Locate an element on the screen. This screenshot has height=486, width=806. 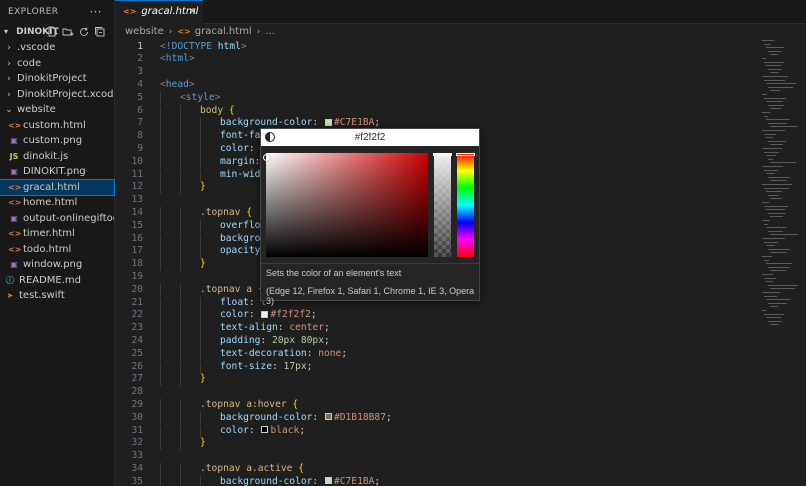
close-icon: × is located at coordinates (193, 12).